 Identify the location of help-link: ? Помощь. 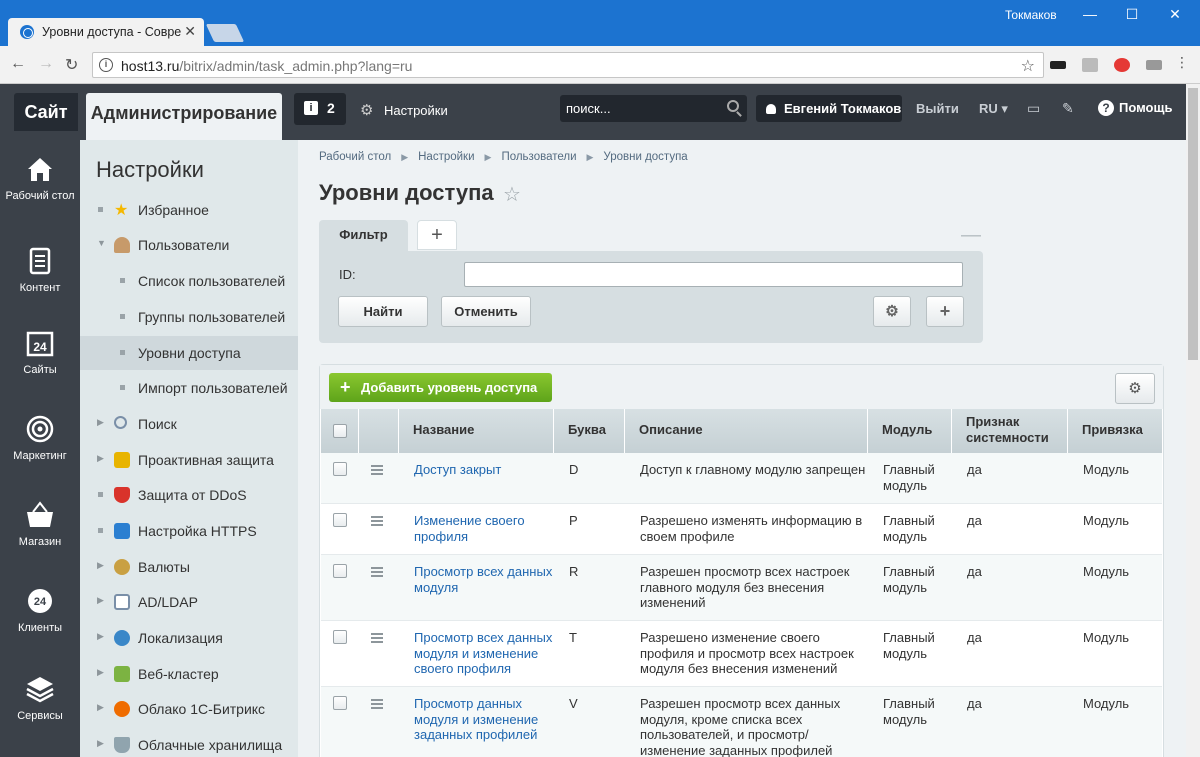
(1135, 108).